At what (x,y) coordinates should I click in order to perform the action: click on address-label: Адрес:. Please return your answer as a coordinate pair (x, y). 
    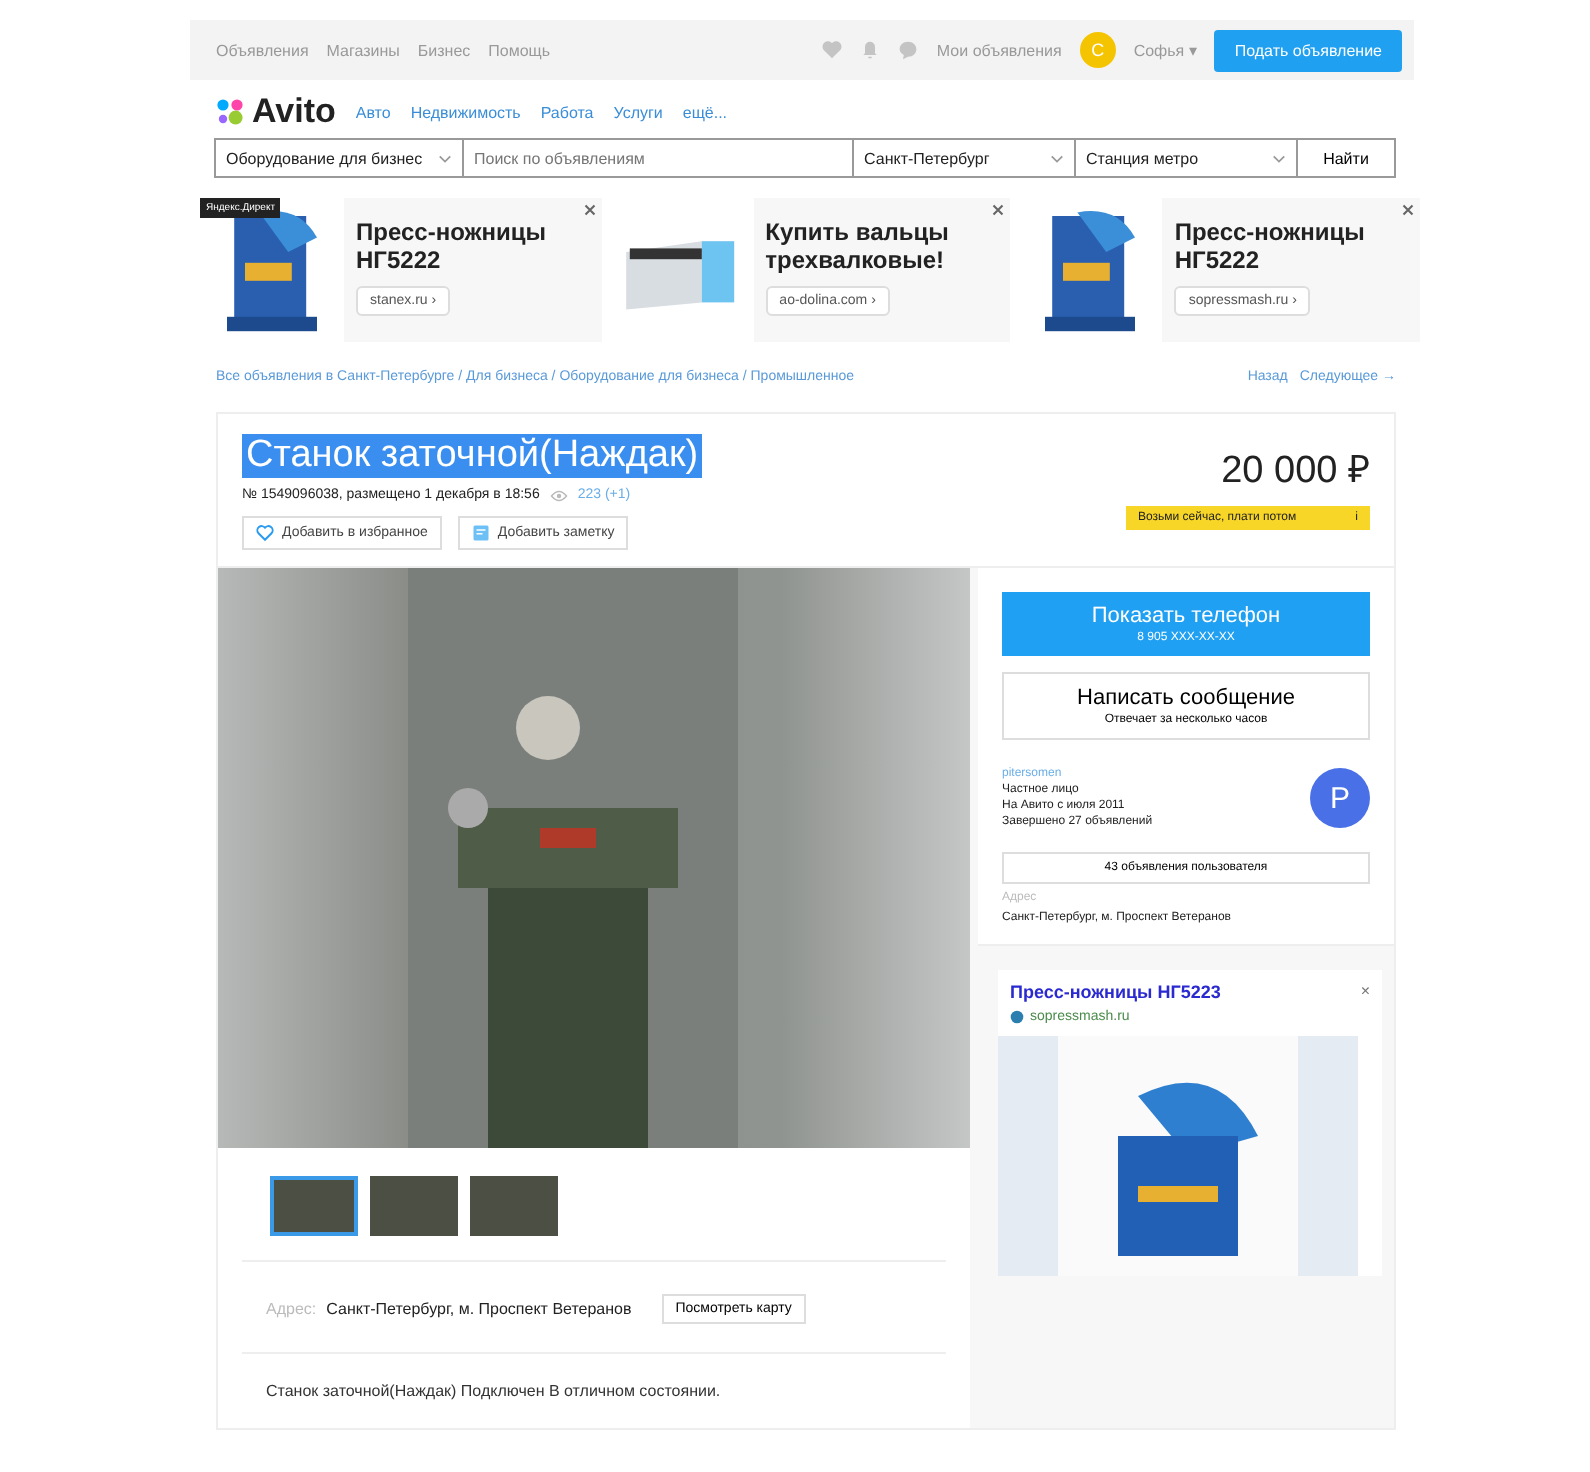
    Looking at the image, I should click on (291, 1309).